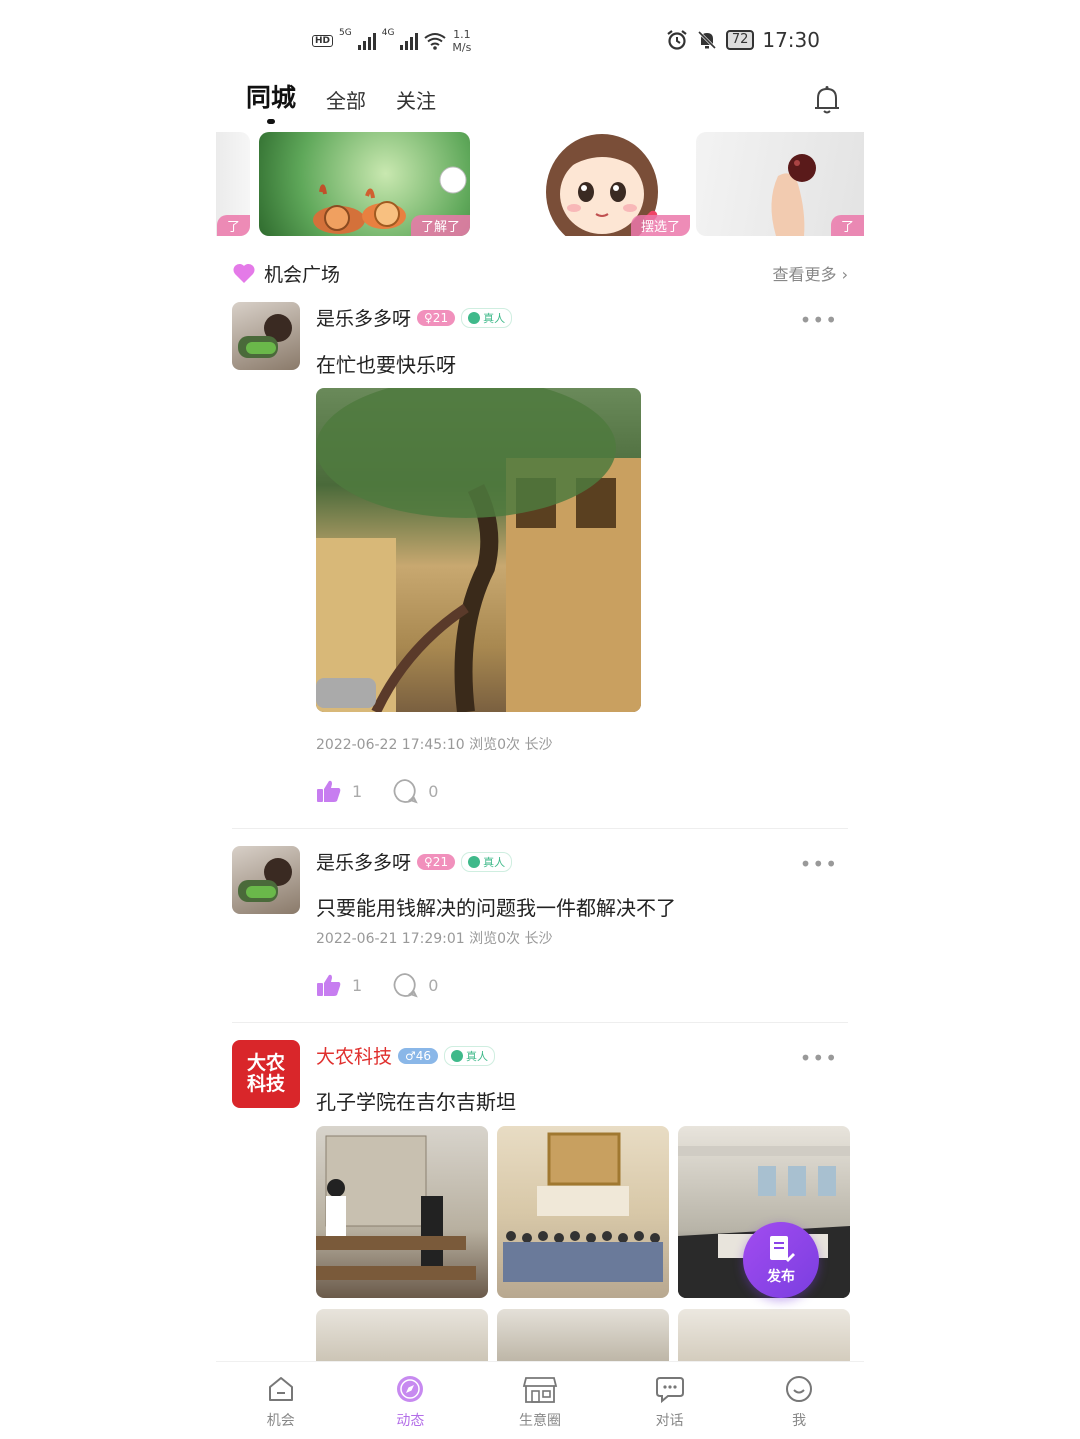 This screenshot has height=1439, width=1080. I want to click on banner-card: 摆选了, so click(602, 184).